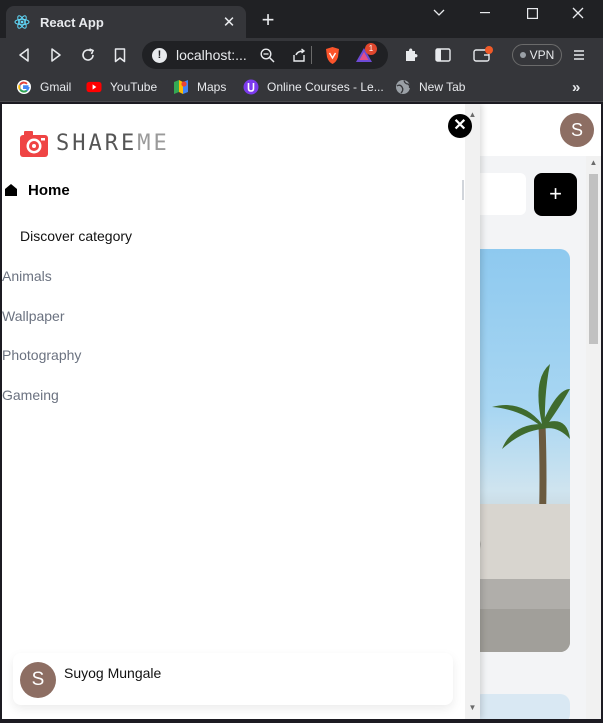 Image resolution: width=603 pixels, height=723 pixels. I want to click on bookmark-icon, so click(120, 55).